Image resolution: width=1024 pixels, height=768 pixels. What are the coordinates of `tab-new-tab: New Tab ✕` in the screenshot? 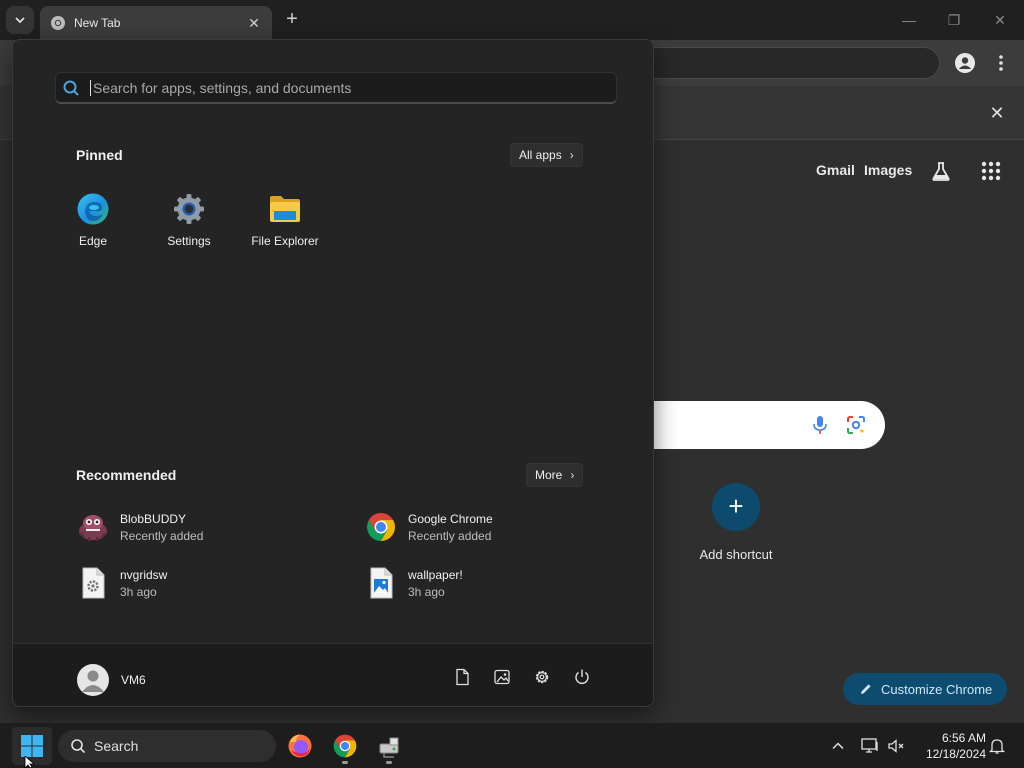 It's located at (156, 23).